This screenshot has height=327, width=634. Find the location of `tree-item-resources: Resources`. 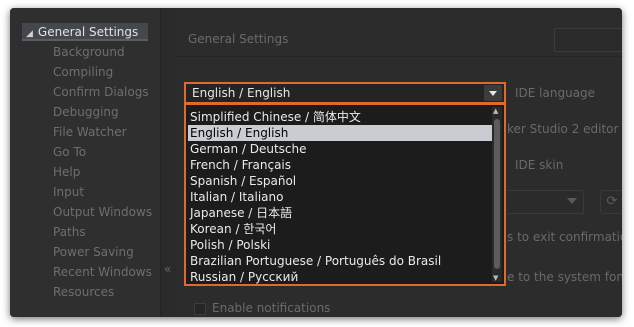

tree-item-resources: Resources is located at coordinates (83, 292).